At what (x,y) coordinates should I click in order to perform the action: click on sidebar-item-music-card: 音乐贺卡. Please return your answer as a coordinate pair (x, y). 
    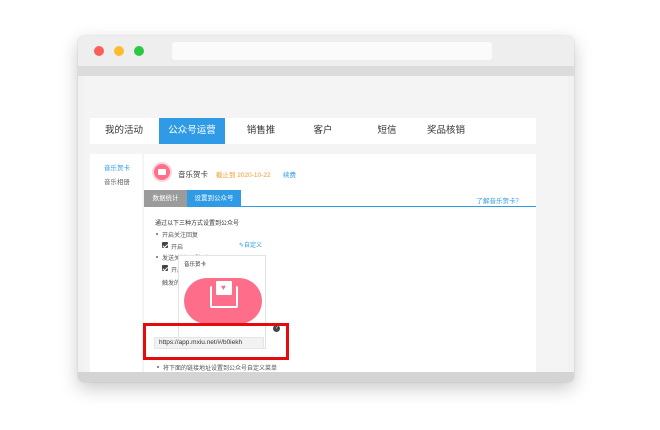
    Looking at the image, I should click on (117, 167).